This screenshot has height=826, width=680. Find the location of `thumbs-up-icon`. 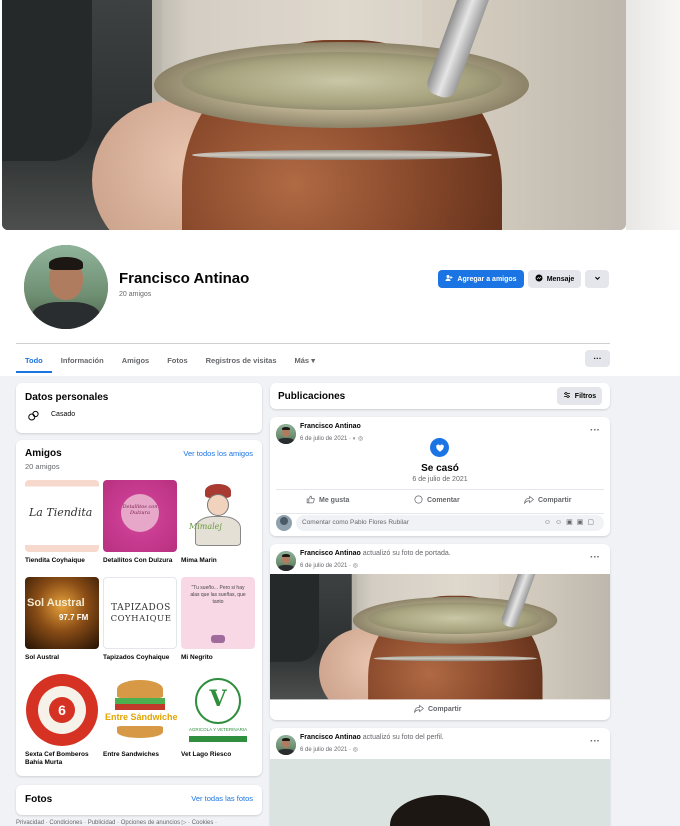

thumbs-up-icon is located at coordinates (310, 500).